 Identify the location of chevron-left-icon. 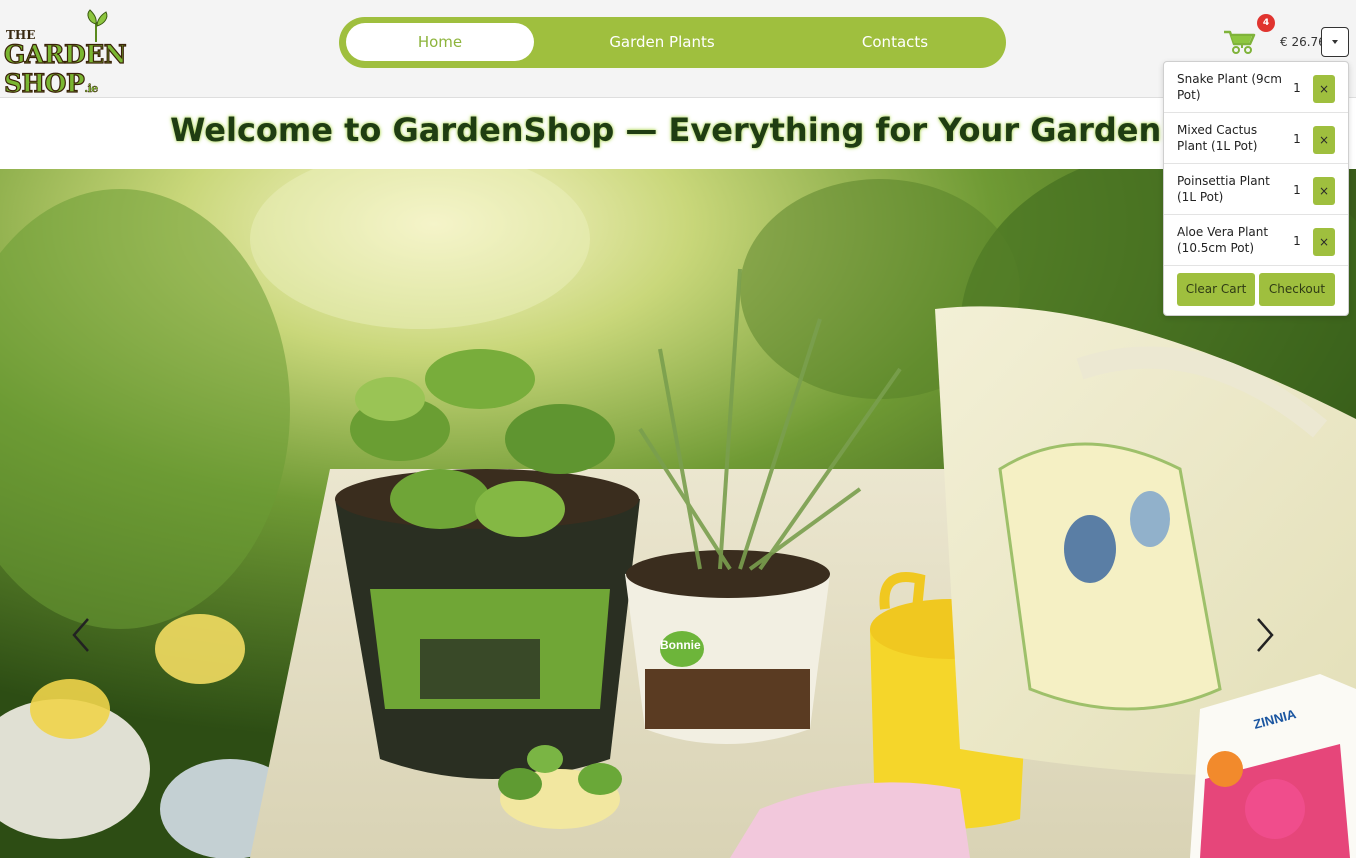
(81, 635).